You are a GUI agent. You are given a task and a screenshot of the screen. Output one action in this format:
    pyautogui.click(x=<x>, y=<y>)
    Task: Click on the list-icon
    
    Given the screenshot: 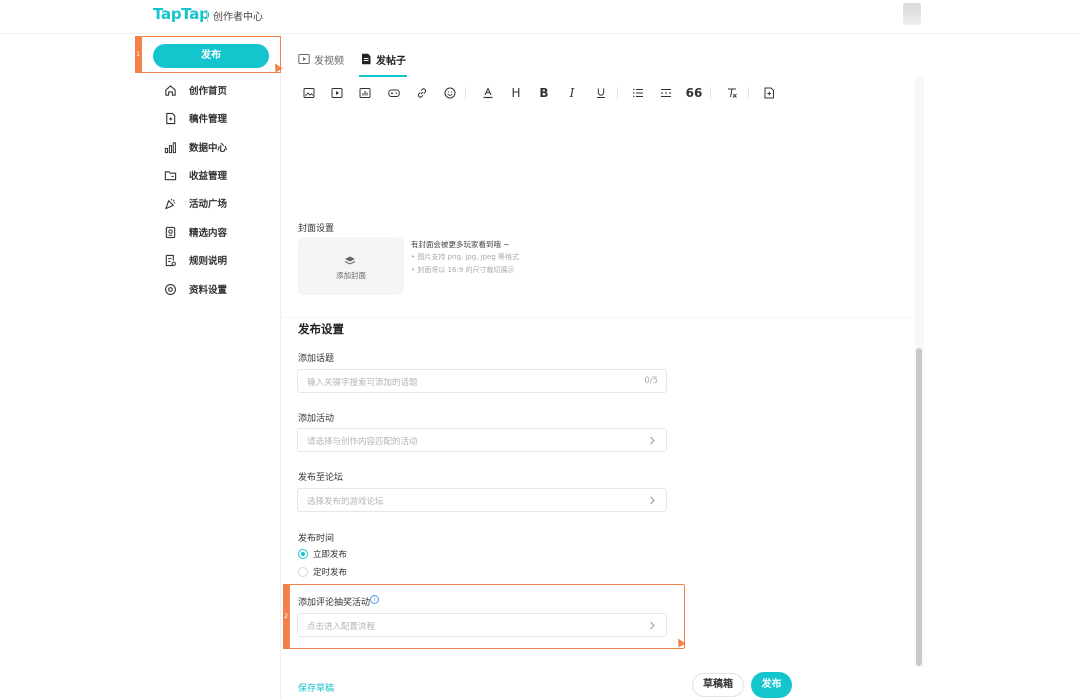 What is the action you would take?
    pyautogui.click(x=638, y=93)
    